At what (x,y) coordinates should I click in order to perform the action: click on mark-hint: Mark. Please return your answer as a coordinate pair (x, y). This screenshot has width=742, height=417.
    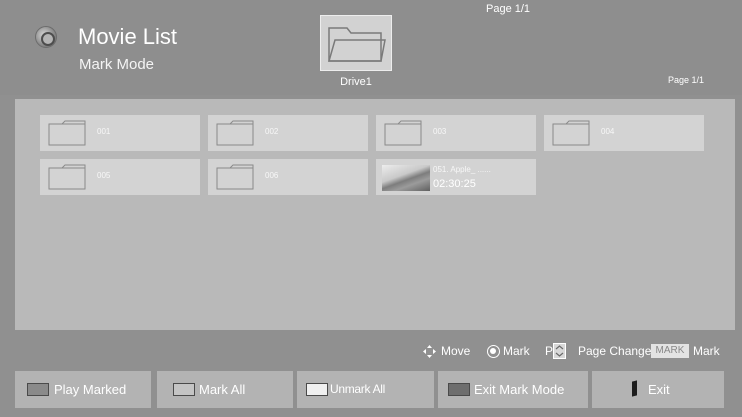
    Looking at the image, I should click on (516, 351).